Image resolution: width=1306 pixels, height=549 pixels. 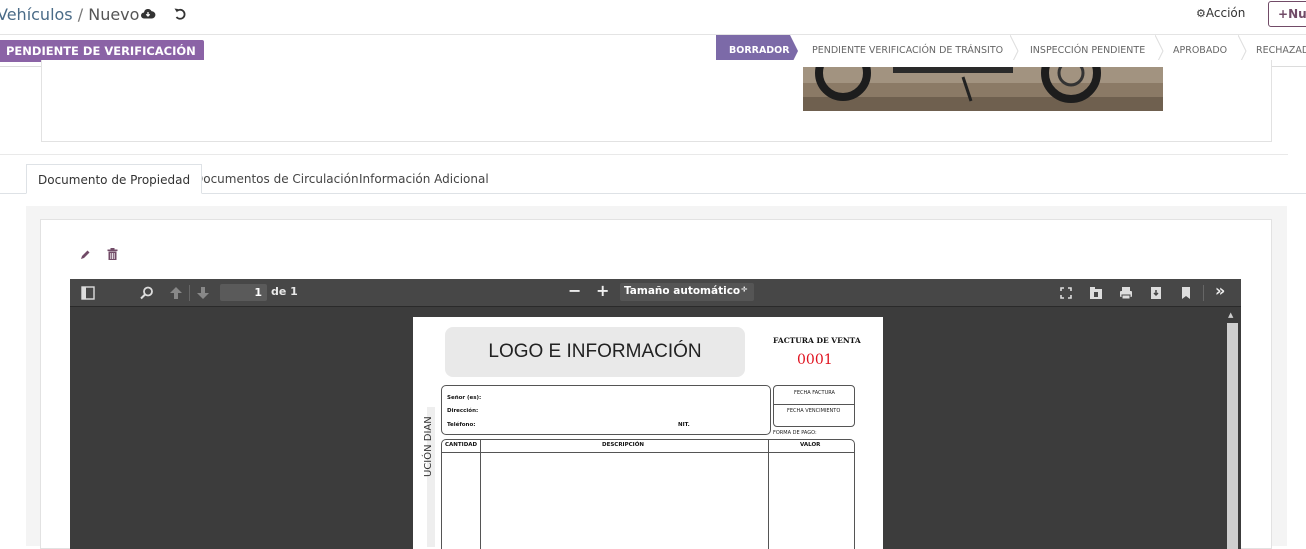 I want to click on nit-label: NIT., so click(x=684, y=425).